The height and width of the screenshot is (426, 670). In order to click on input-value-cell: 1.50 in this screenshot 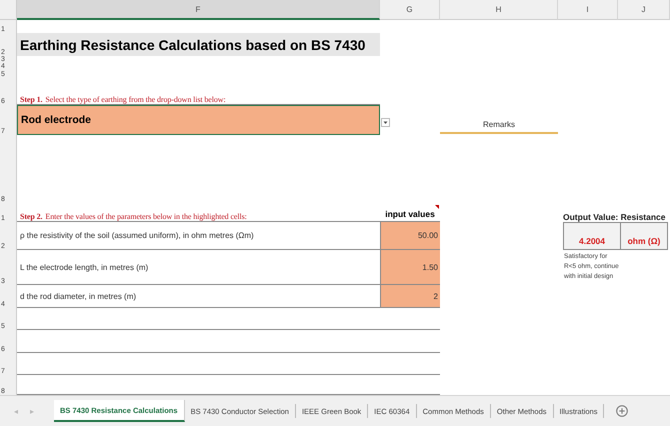, I will do `click(410, 267)`.